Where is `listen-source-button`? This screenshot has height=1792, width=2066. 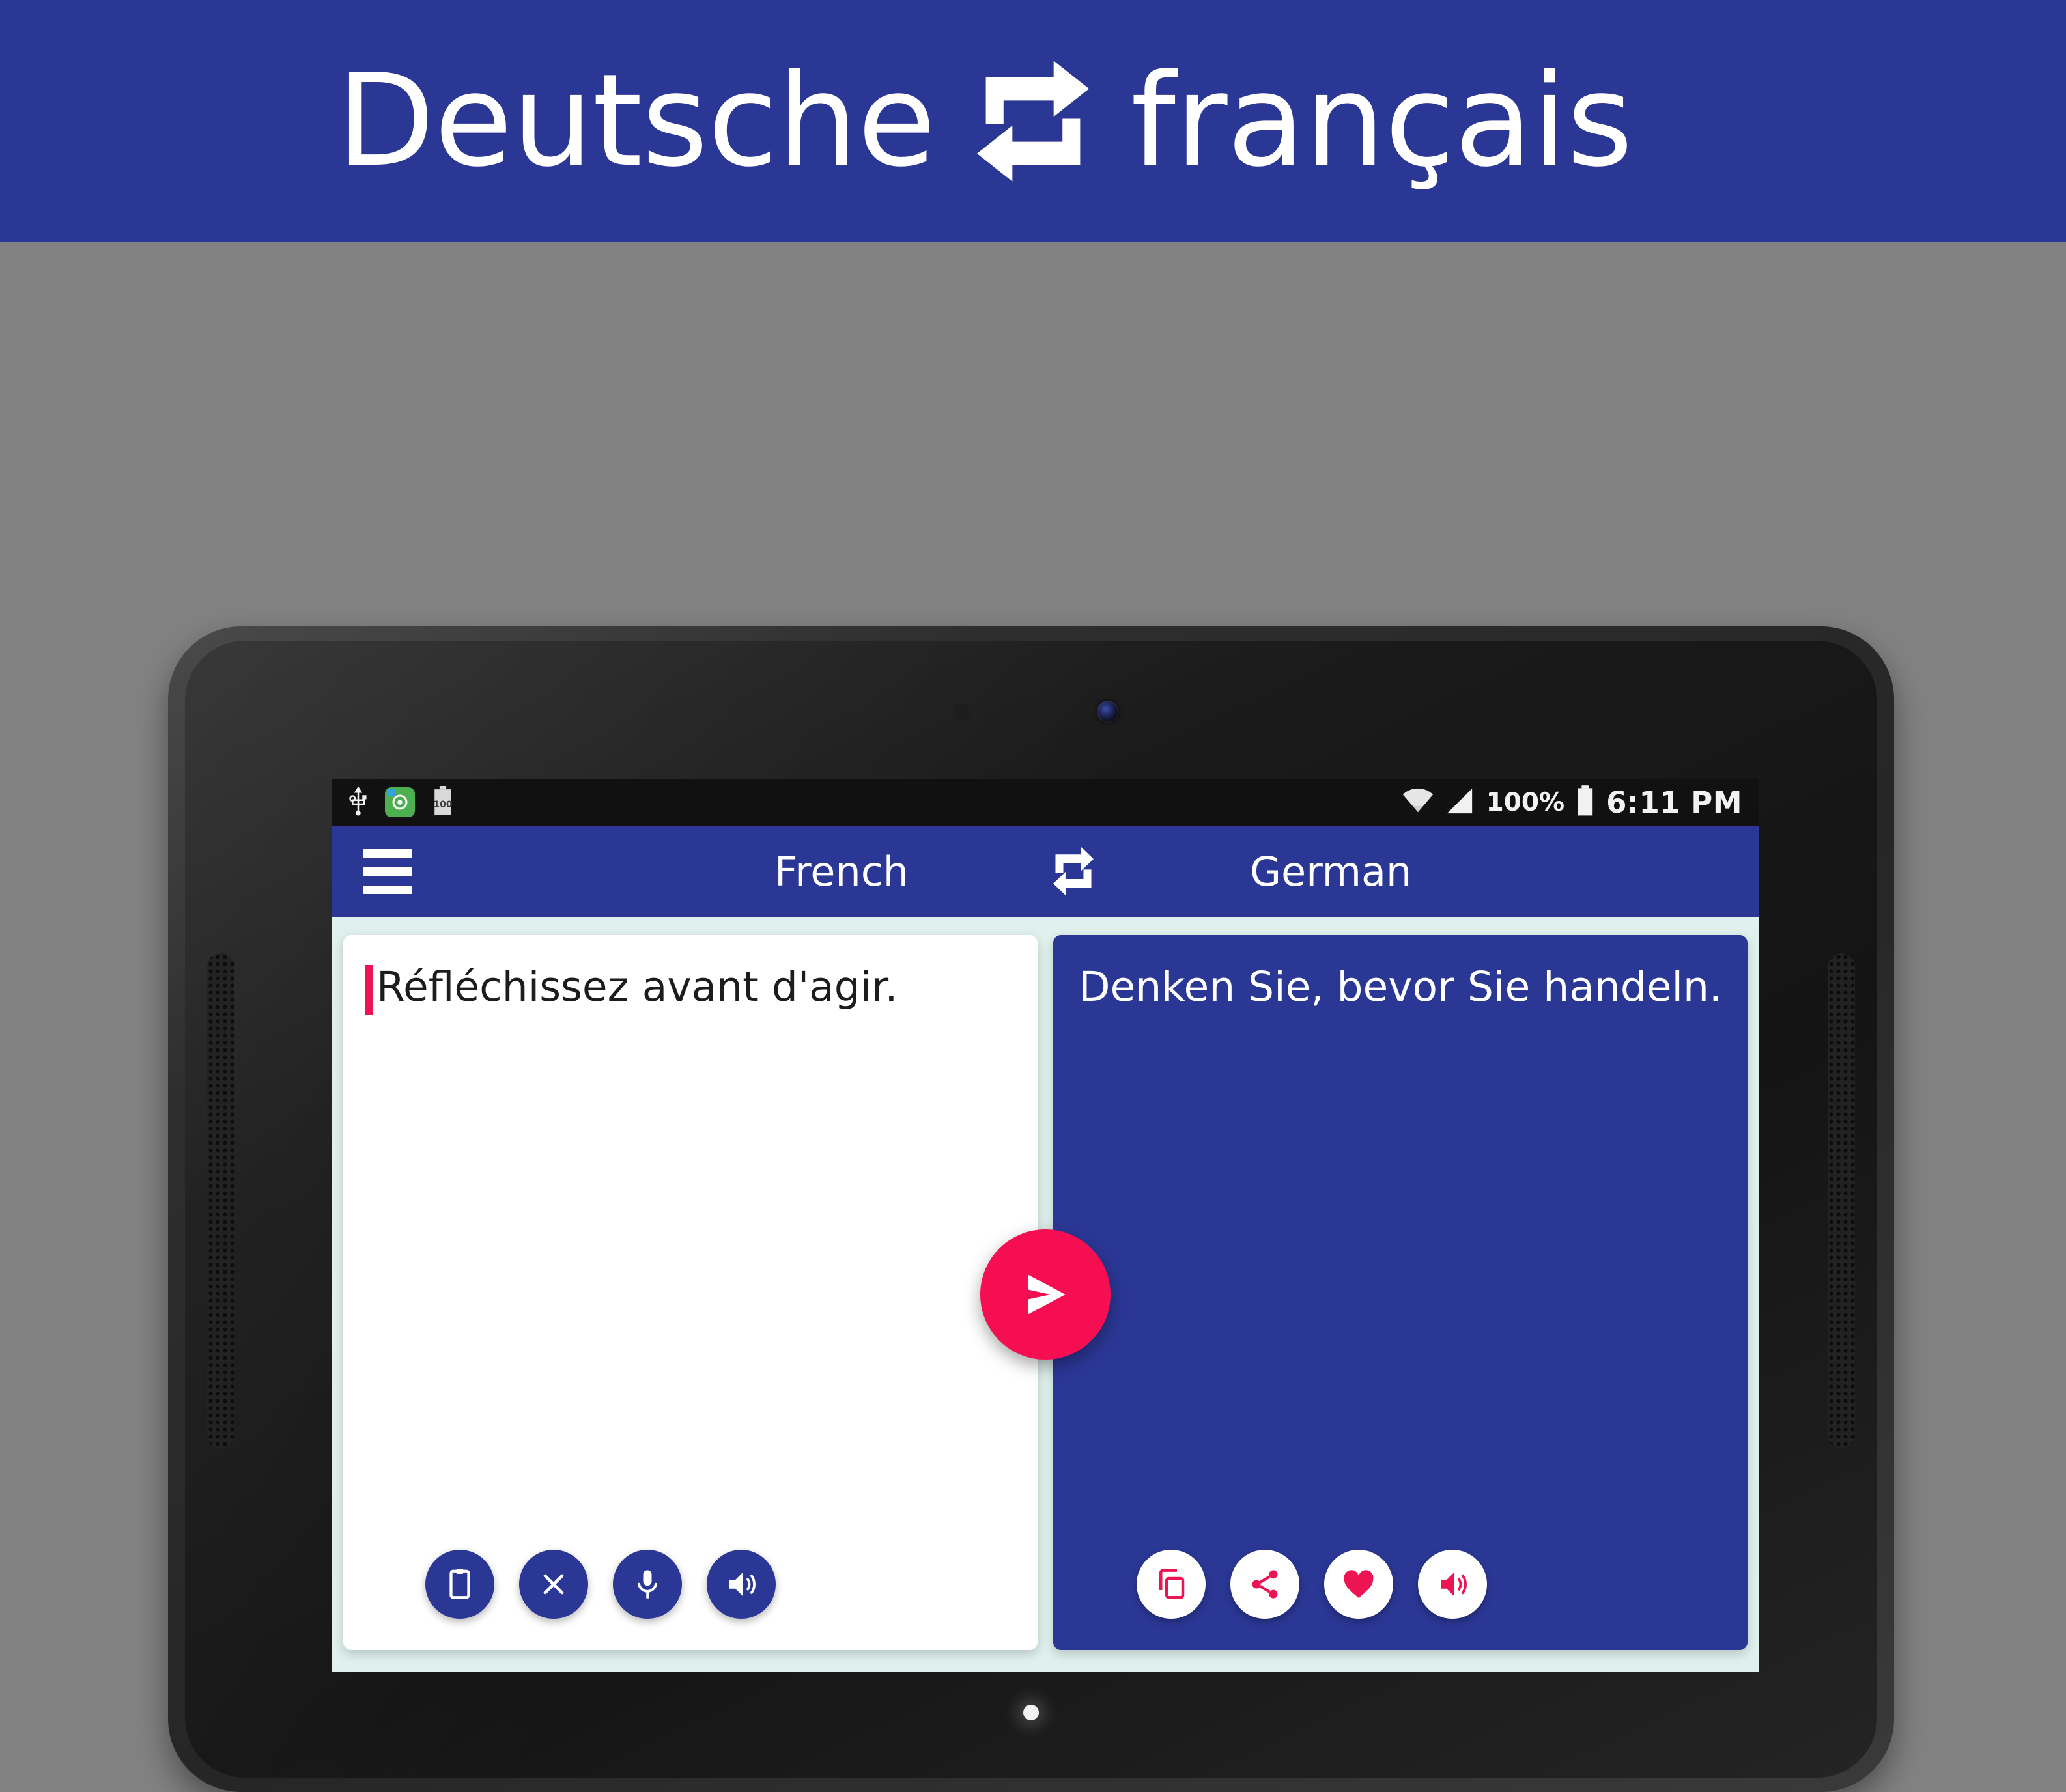 listen-source-button is located at coordinates (741, 1585).